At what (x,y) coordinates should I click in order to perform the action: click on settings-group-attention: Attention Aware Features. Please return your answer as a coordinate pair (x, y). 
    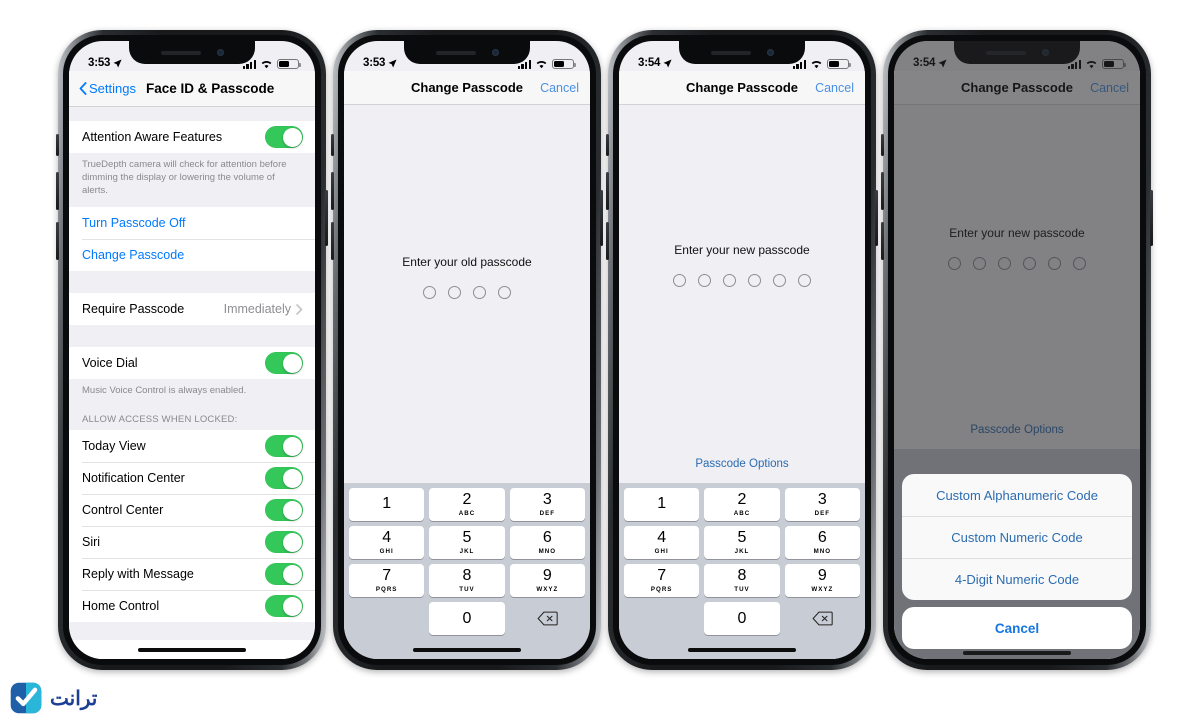
    Looking at the image, I should click on (192, 137).